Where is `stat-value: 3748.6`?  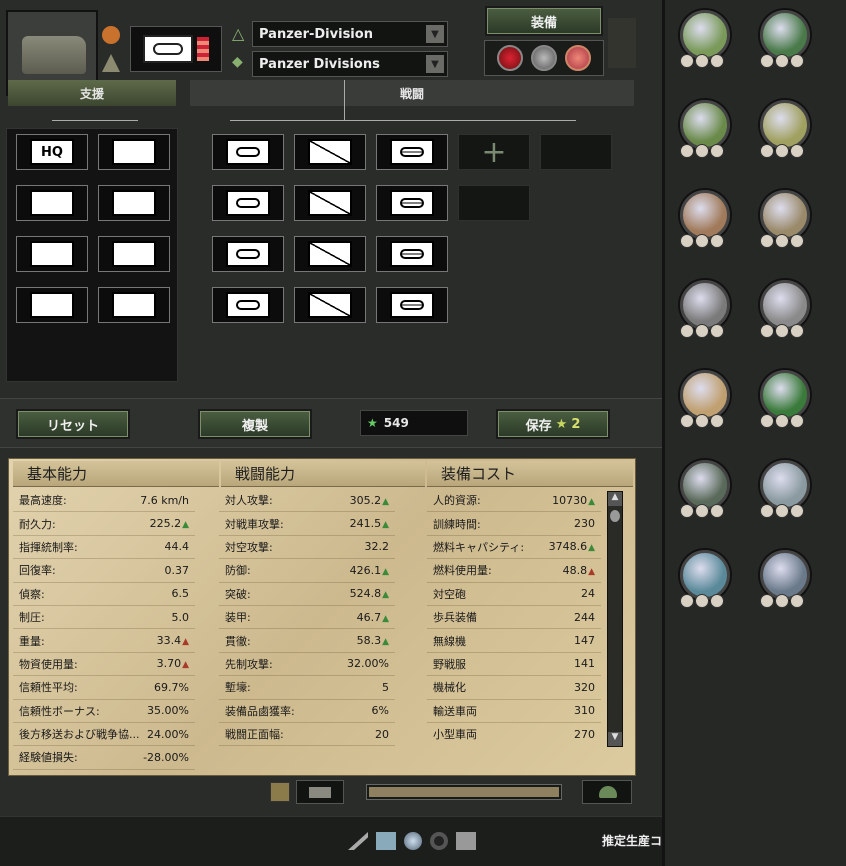 stat-value: 3748.6 is located at coordinates (568, 547).